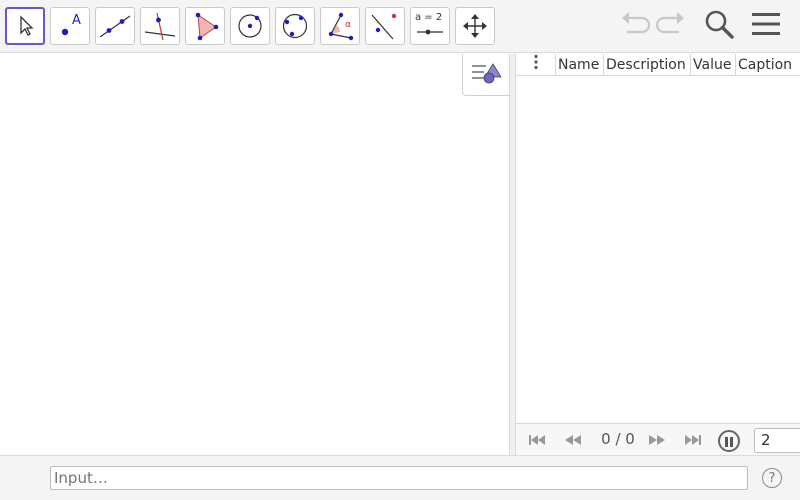 The width and height of the screenshot is (800, 500). I want to click on line-tool-button, so click(115, 26).